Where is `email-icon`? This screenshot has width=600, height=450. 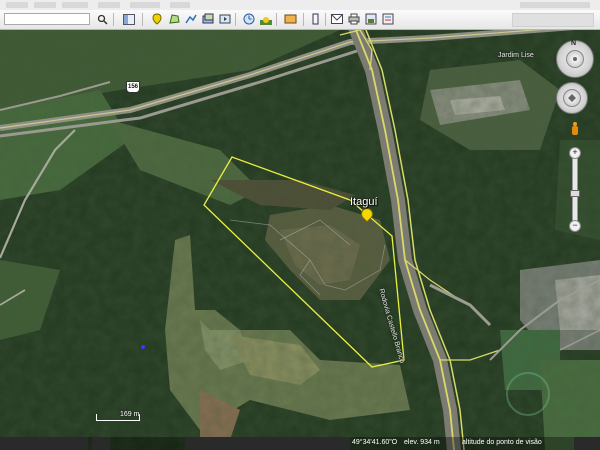 email-icon is located at coordinates (337, 19).